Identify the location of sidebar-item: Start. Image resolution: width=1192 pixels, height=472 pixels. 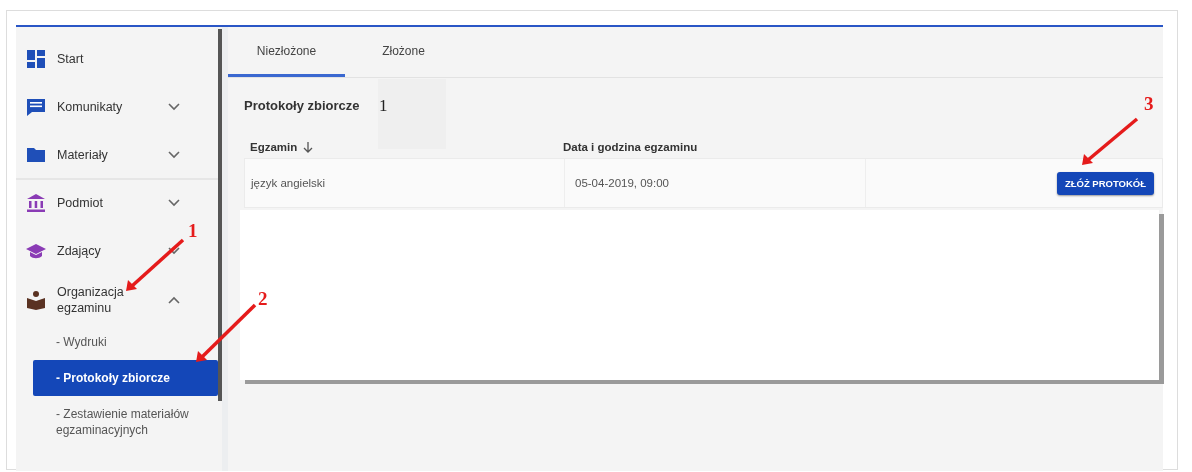
(117, 59).